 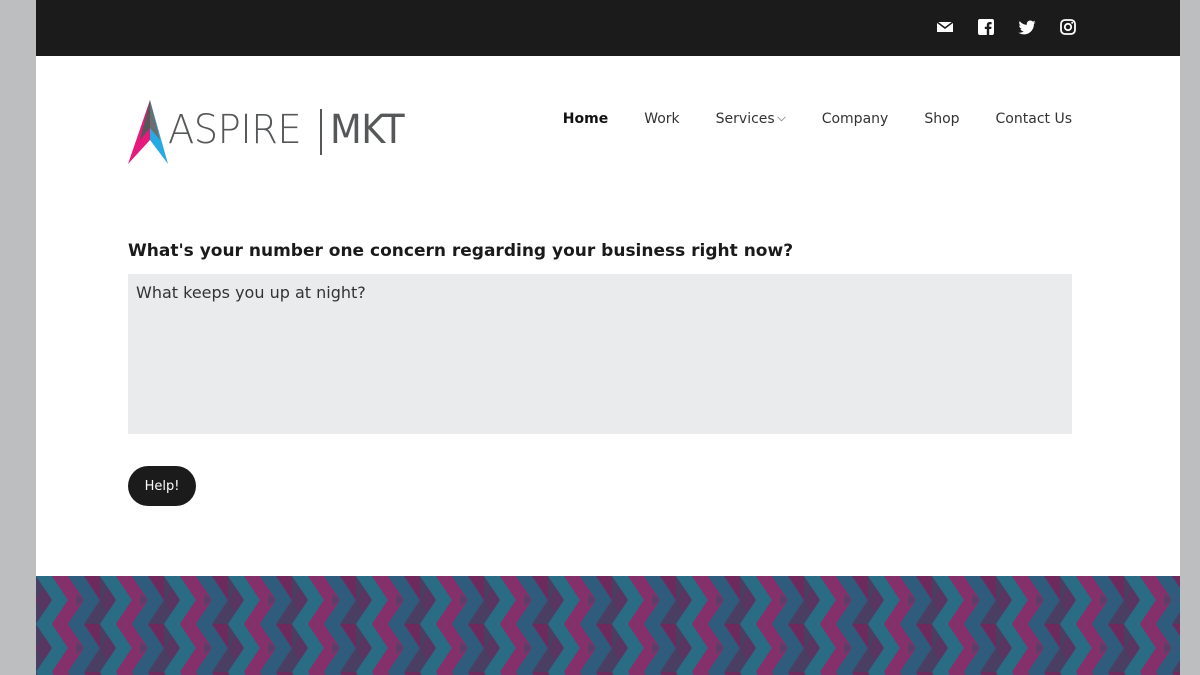 What do you see at coordinates (585, 119) in the screenshot?
I see `nav-item-home: Home` at bounding box center [585, 119].